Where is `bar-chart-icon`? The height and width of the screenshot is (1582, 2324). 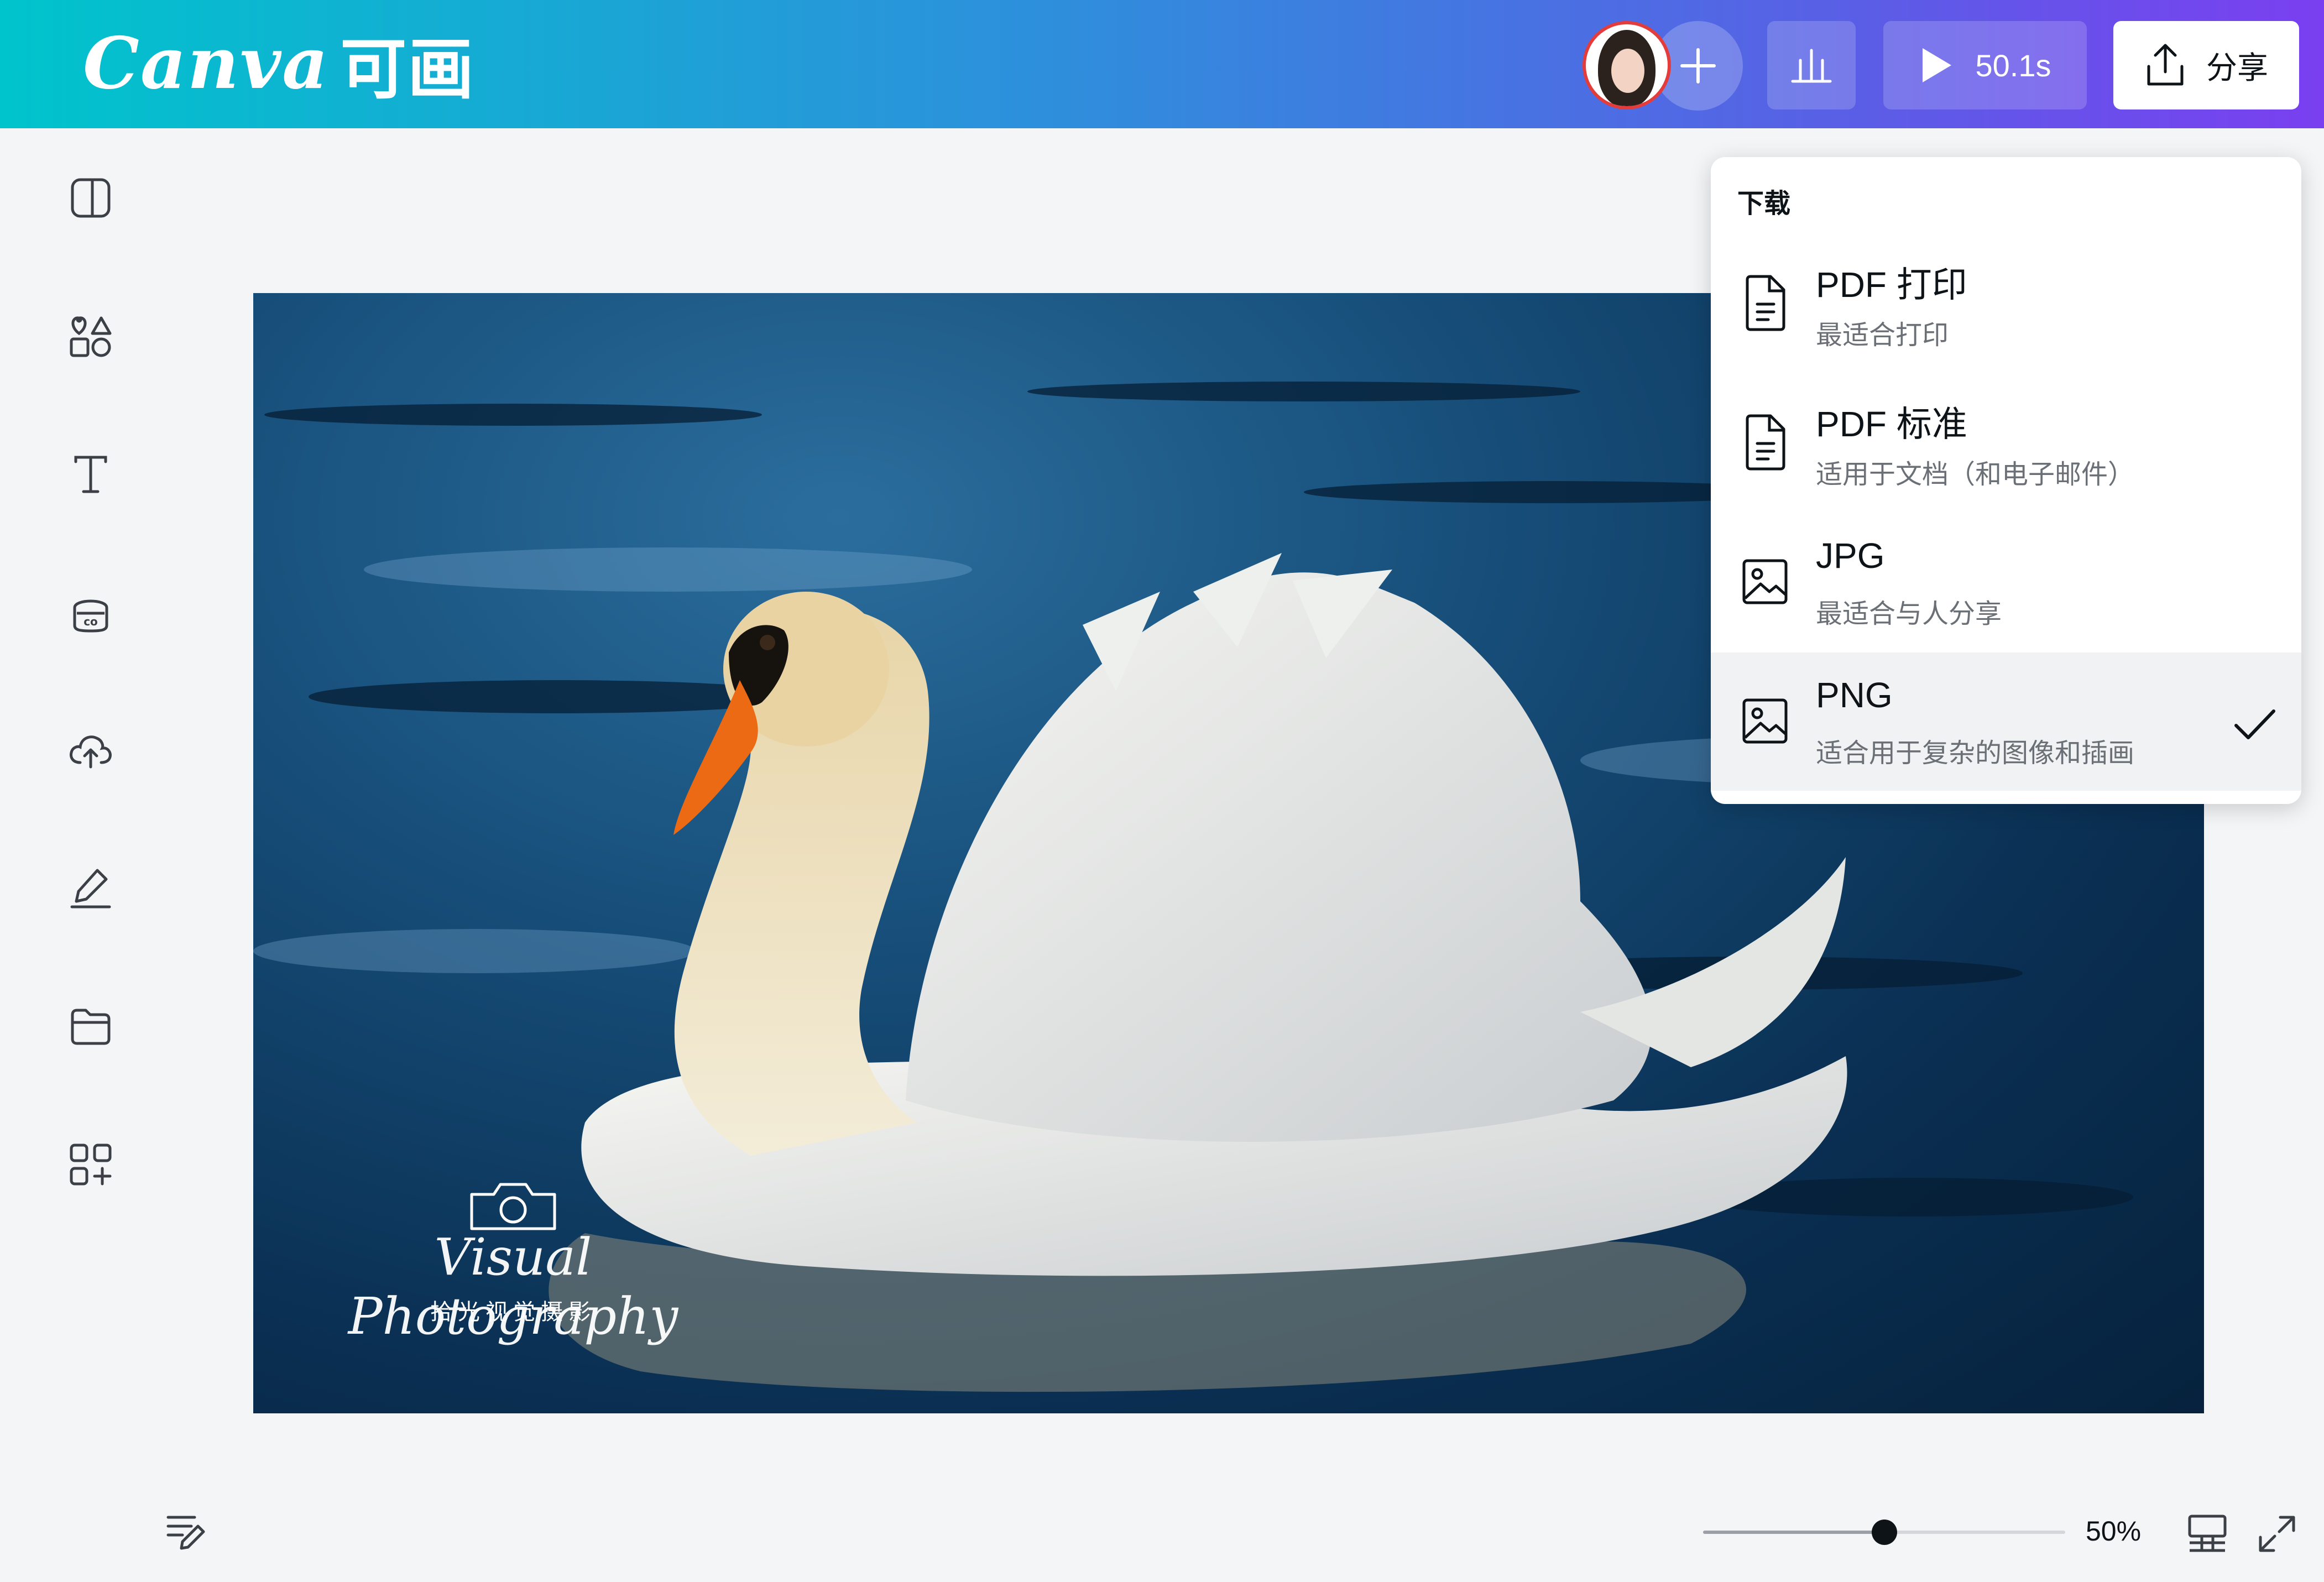 bar-chart-icon is located at coordinates (1811, 66).